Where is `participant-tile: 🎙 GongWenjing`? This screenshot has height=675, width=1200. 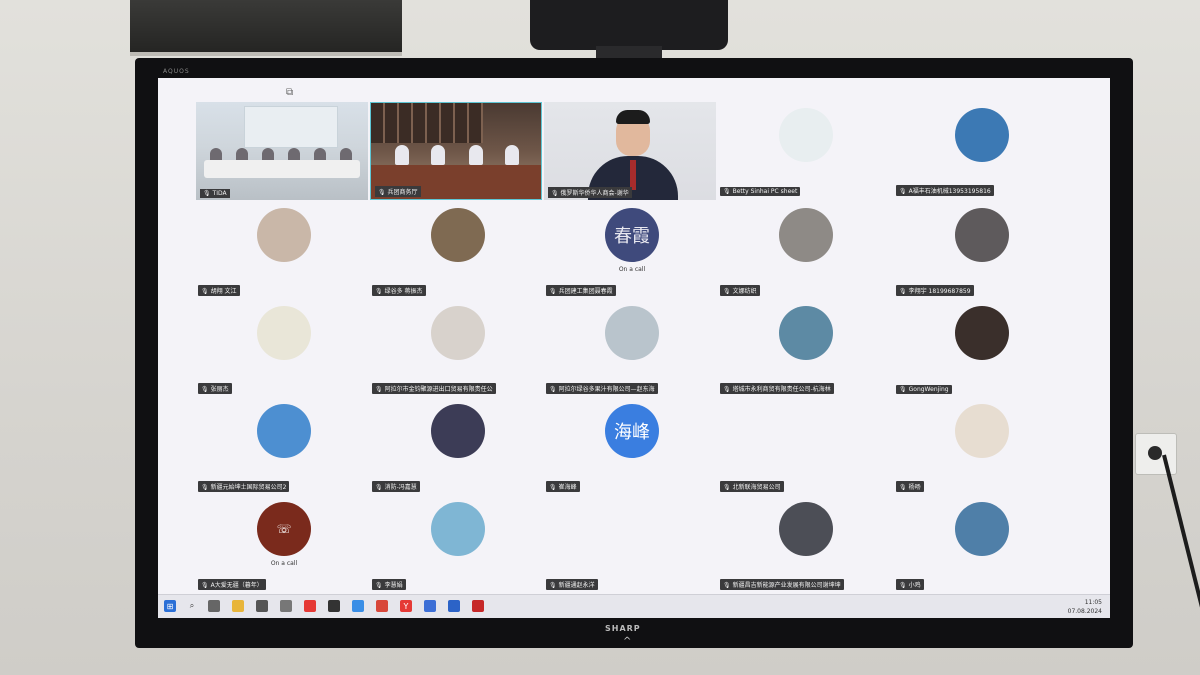 participant-tile: 🎙 GongWenjing is located at coordinates (982, 348).